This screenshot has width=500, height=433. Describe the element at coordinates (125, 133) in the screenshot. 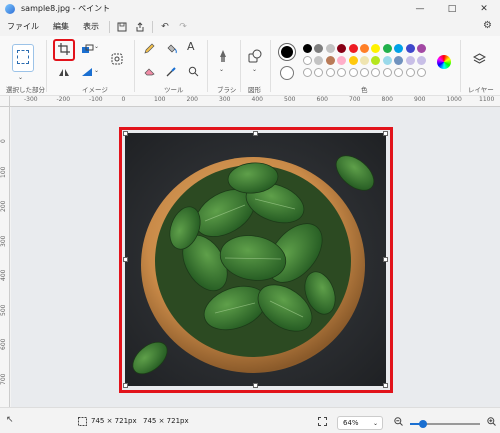

I see `resize-handle-top-left` at that location.